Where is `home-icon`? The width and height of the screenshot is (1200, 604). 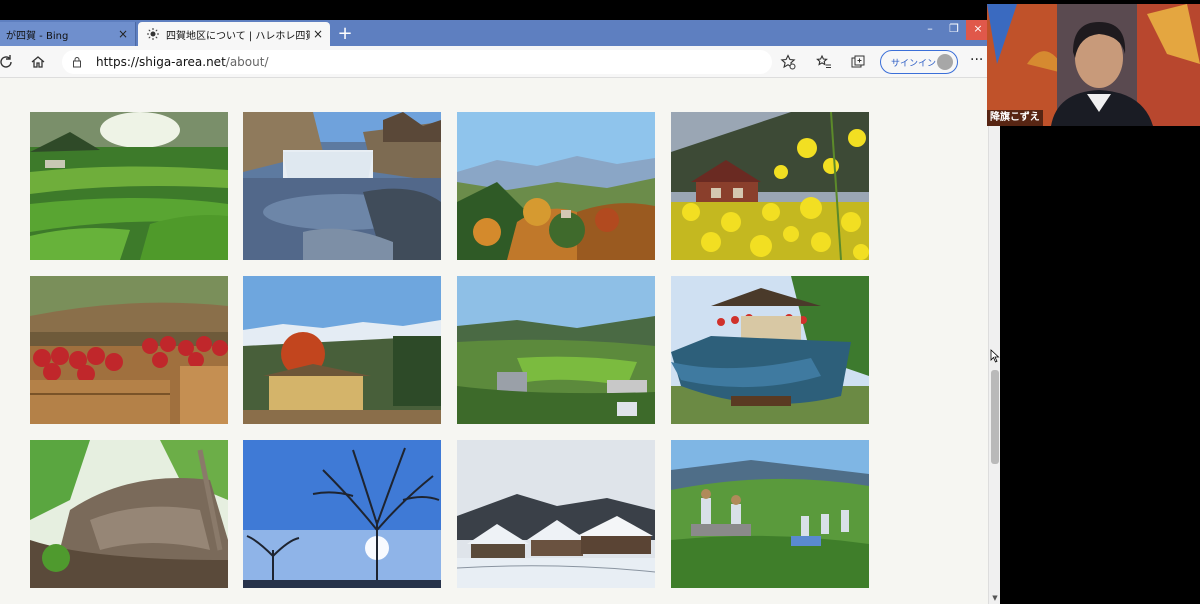
home-icon is located at coordinates (38, 62).